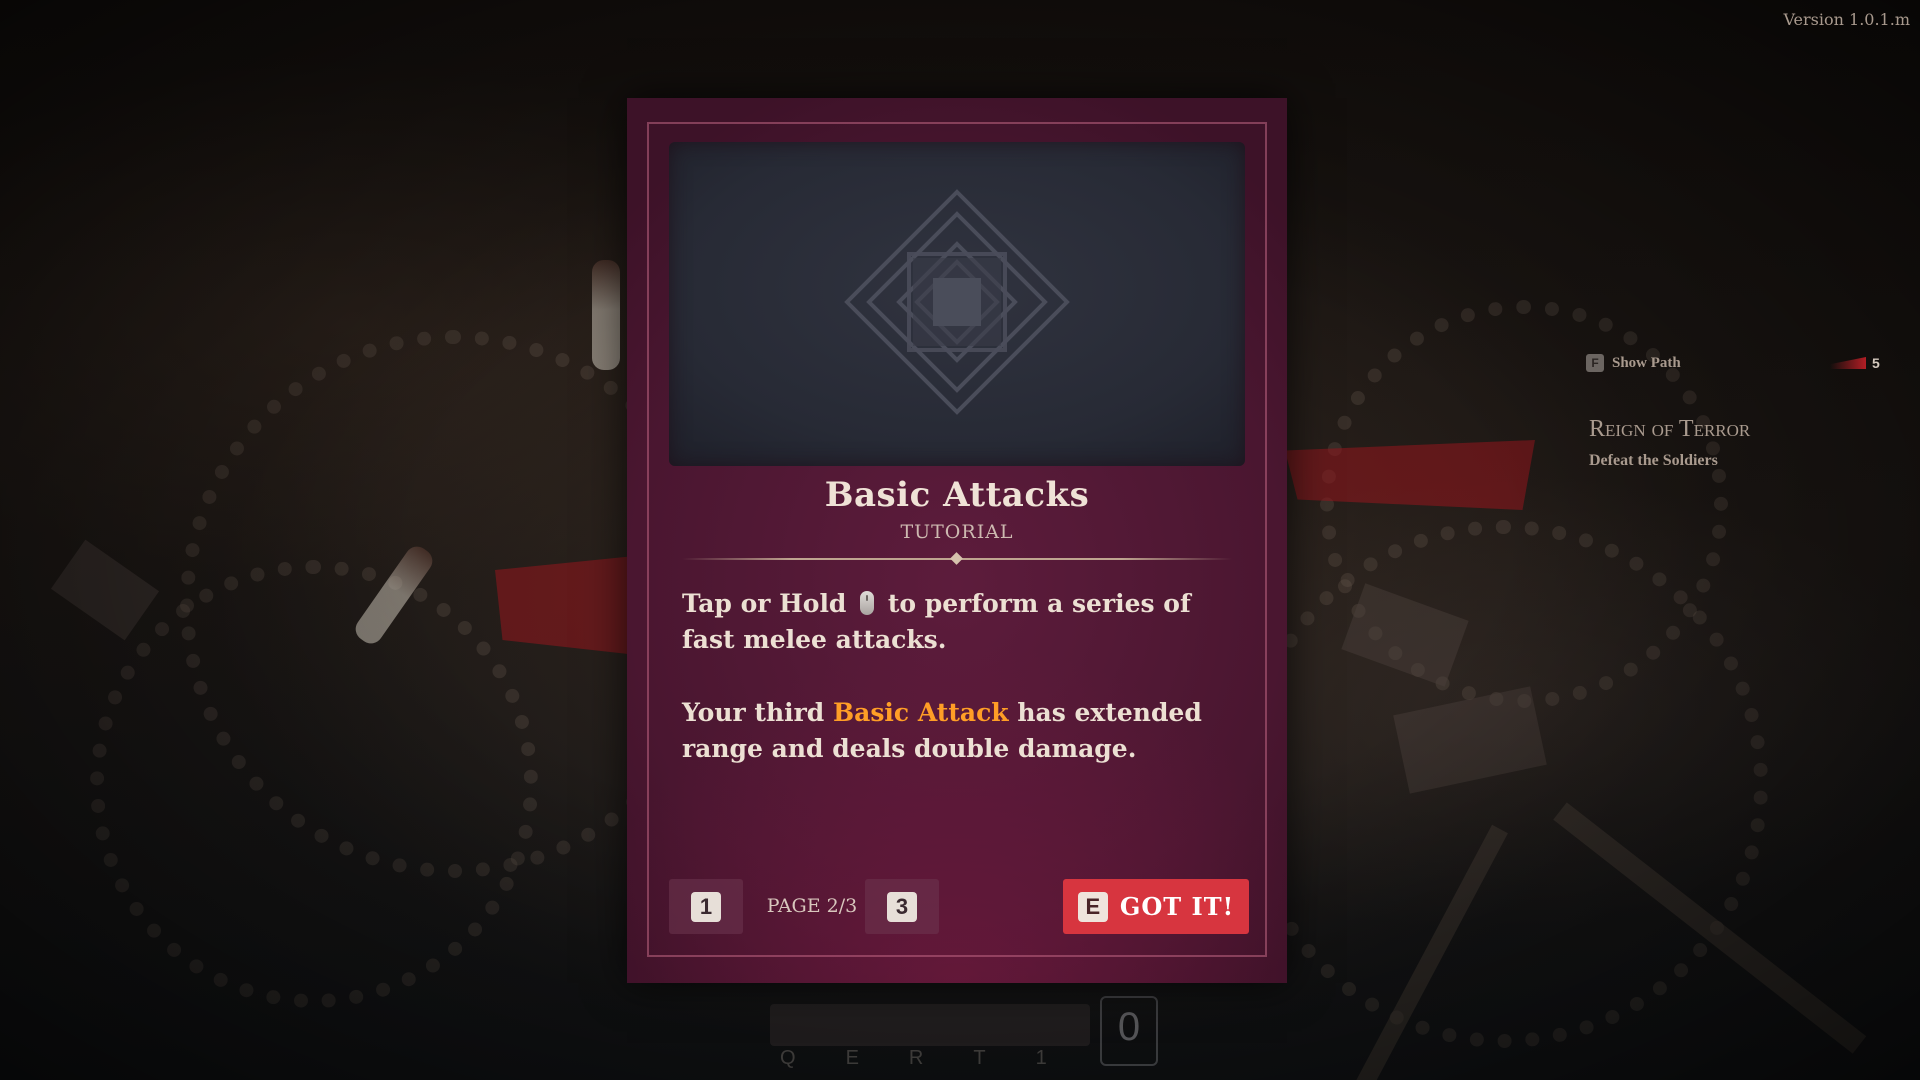 Image resolution: width=1920 pixels, height=1080 pixels. Describe the element at coordinates (867, 603) in the screenshot. I see `mouse-left-click-icon` at that location.